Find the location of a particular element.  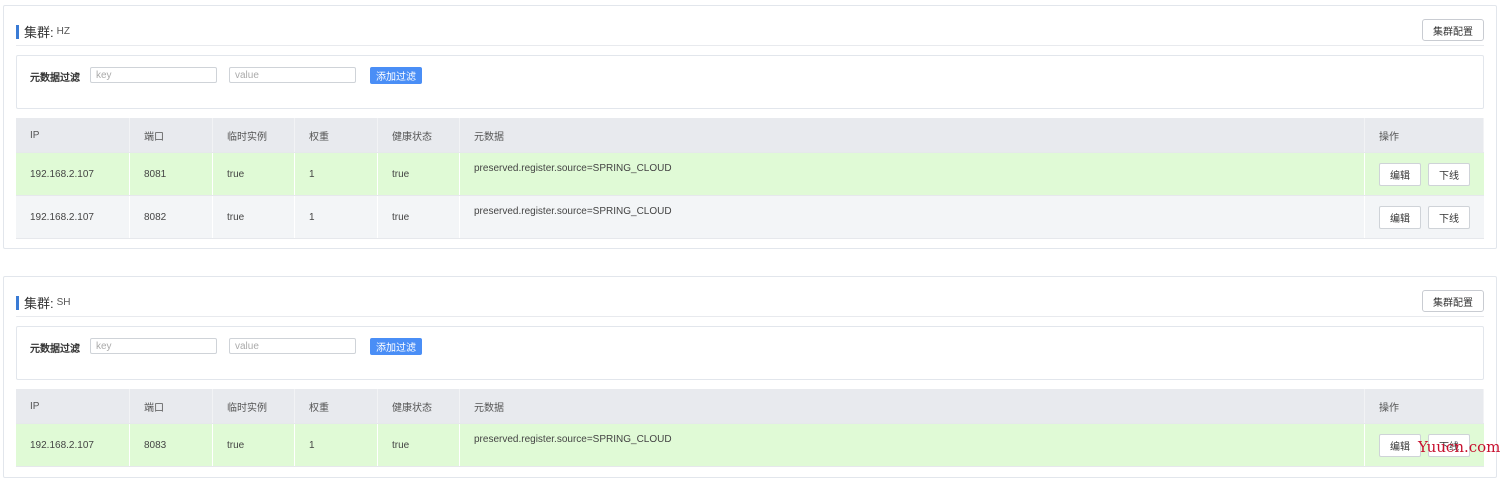

cluster-header: 集群: SH 集群配置 is located at coordinates (750, 297).